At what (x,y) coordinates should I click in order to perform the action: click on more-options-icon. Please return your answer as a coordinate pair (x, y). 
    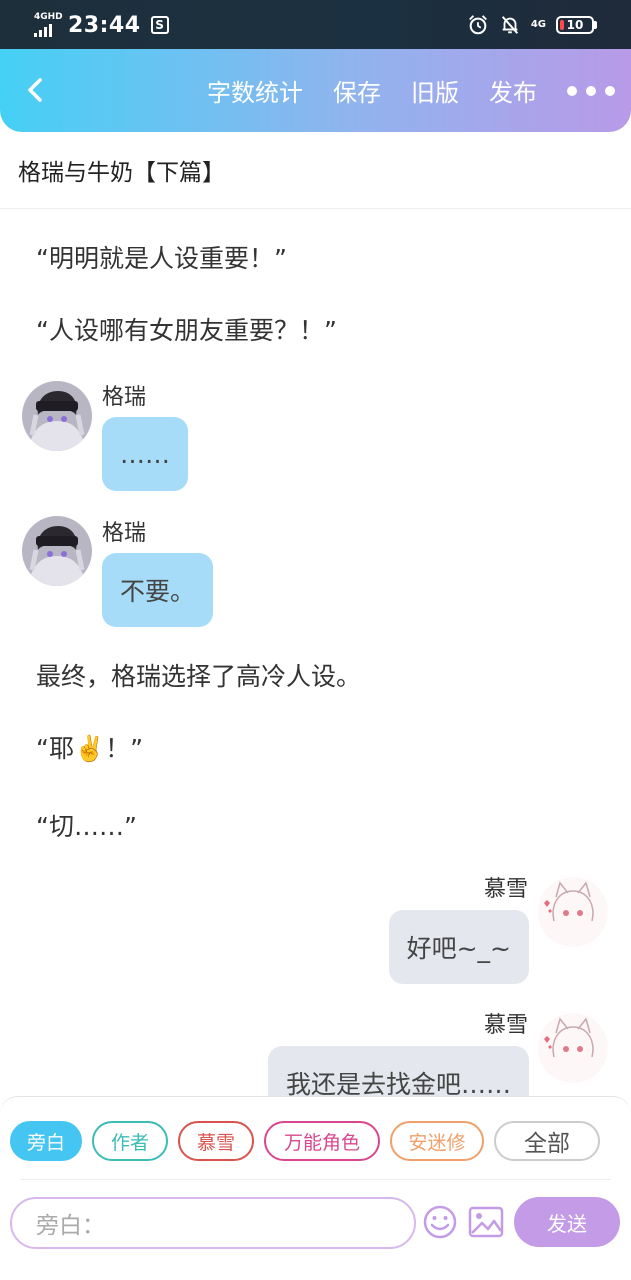
    Looking at the image, I should click on (591, 90).